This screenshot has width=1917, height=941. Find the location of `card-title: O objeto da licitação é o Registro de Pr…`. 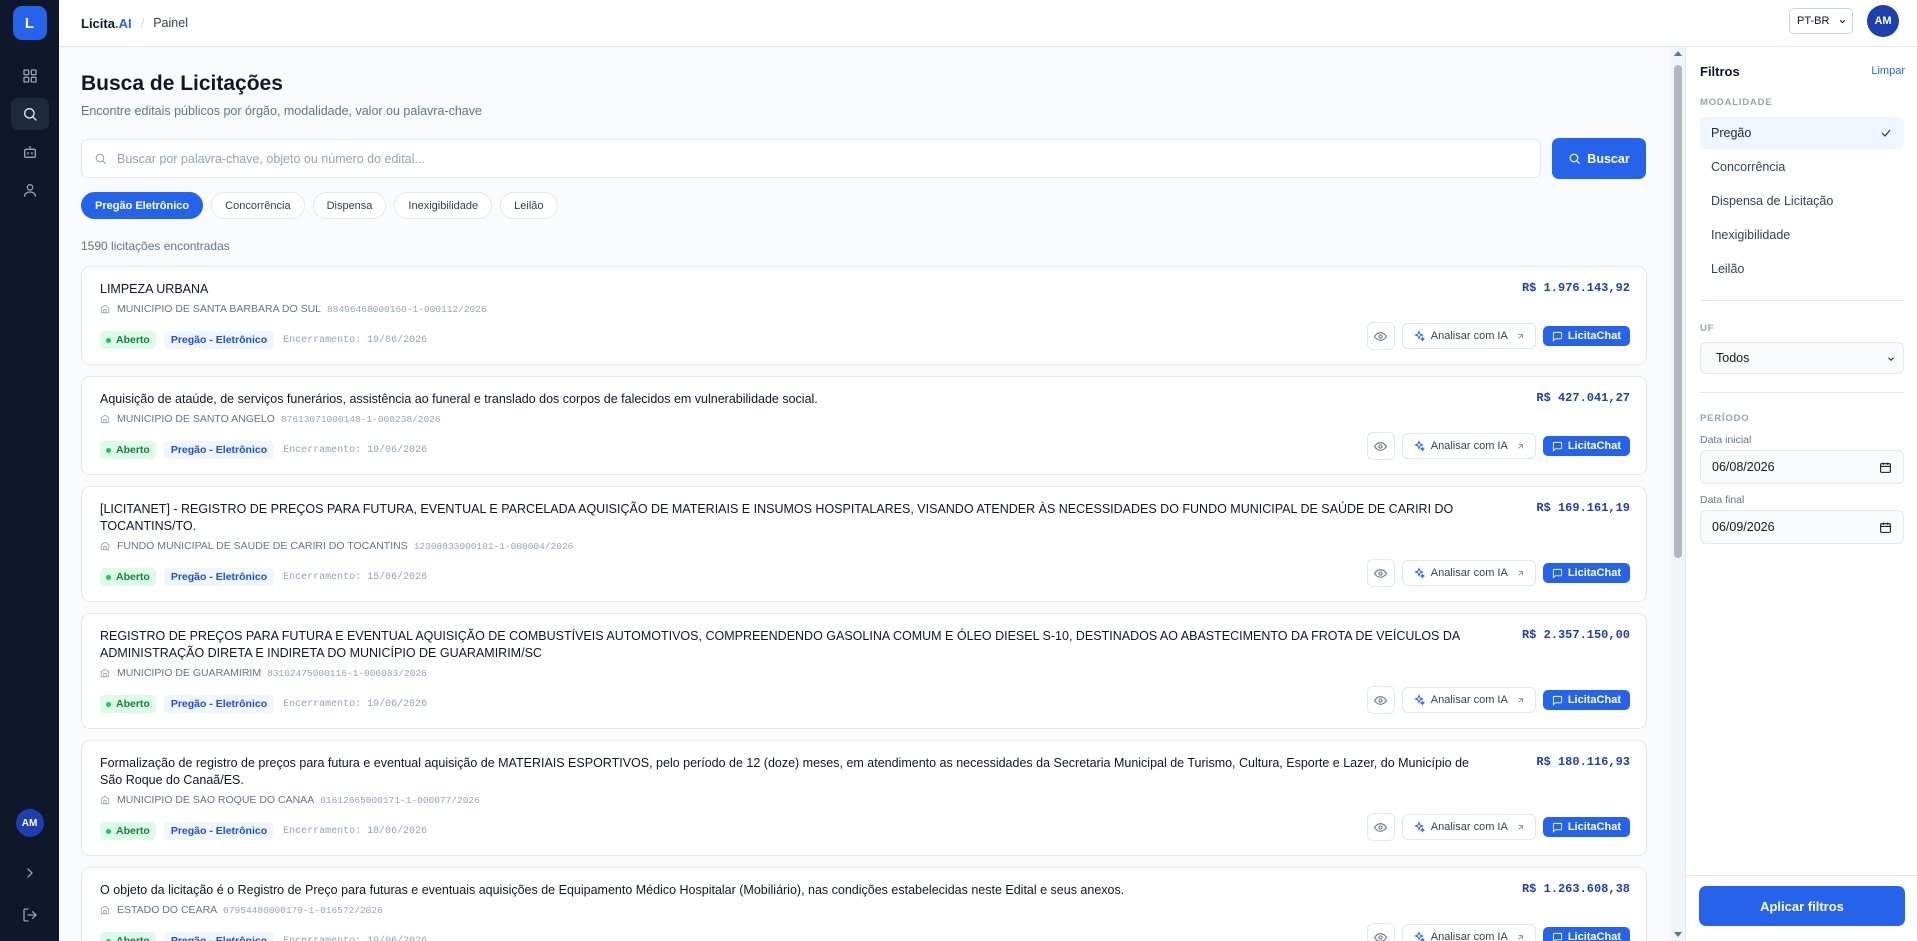

card-title: O objeto da licitação é o Registro de Pr… is located at coordinates (792, 890).